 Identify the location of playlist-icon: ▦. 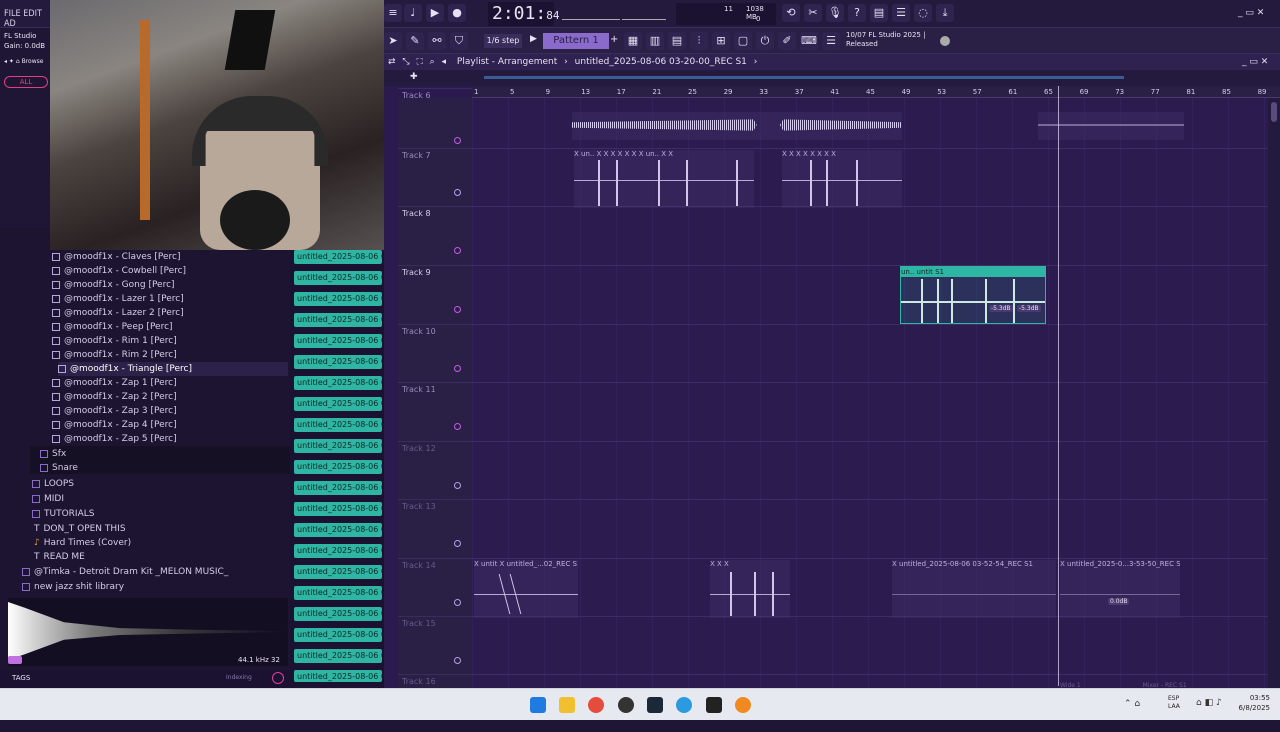
(633, 41).